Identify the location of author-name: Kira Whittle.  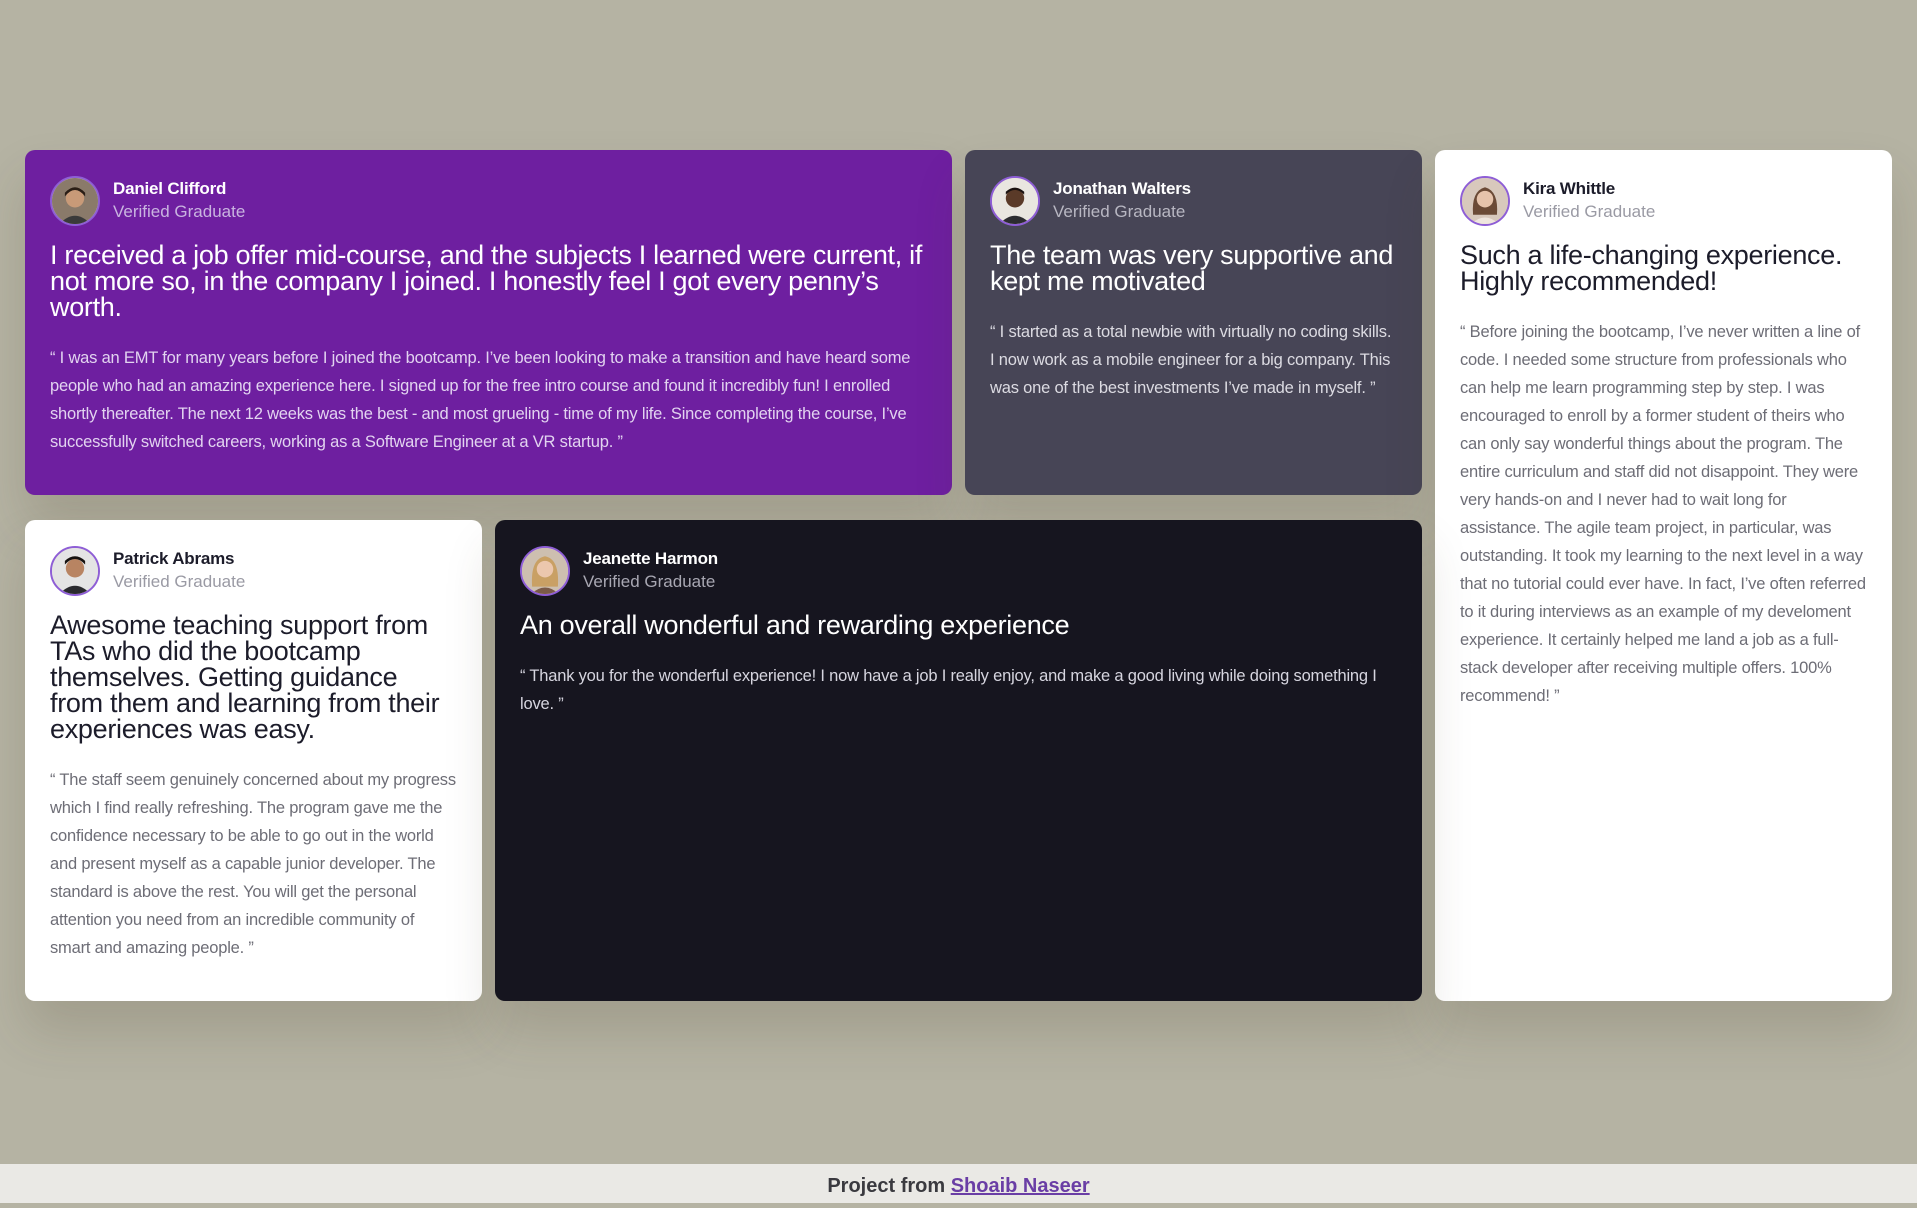
(1569, 188).